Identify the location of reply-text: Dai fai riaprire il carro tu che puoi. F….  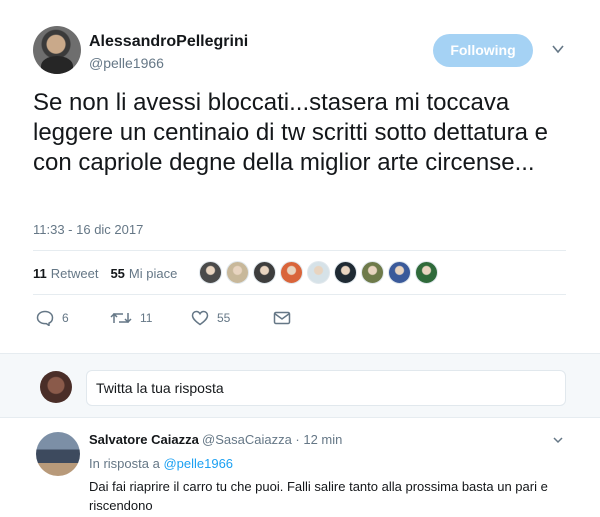
(318, 496).